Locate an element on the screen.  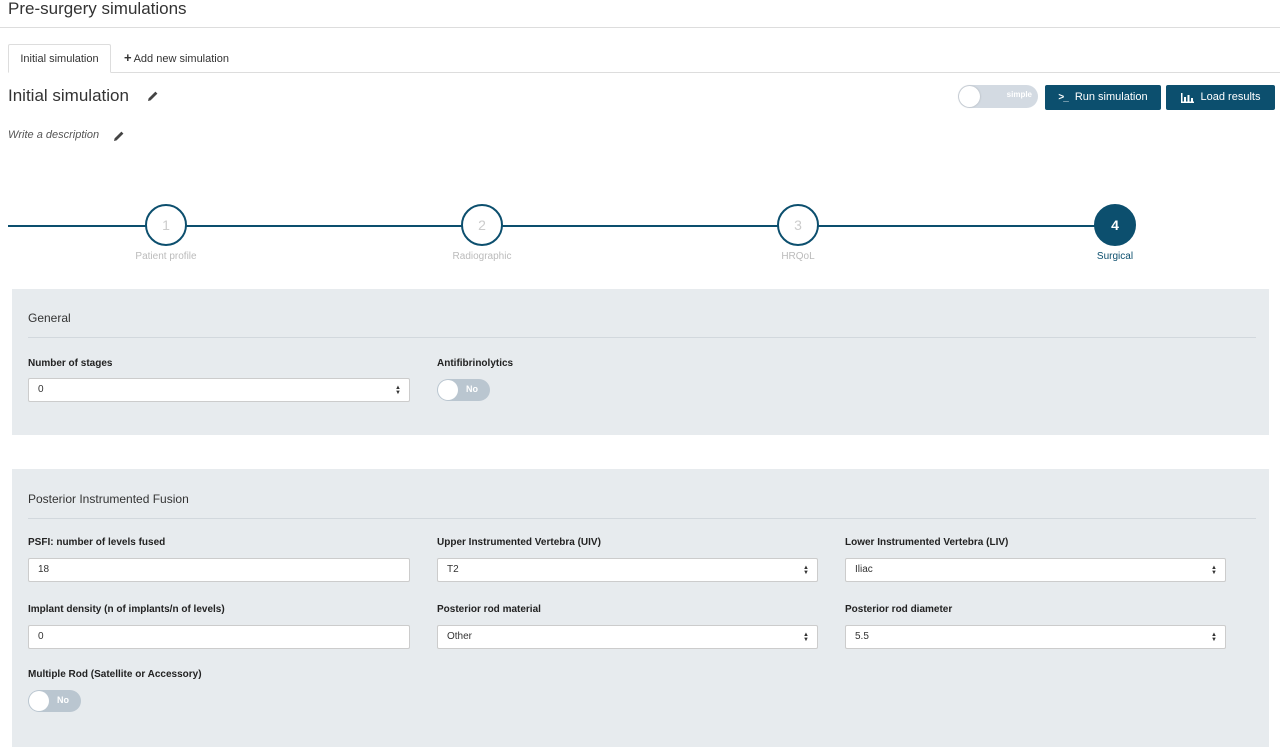
add-simulation-label: Add new simulation is located at coordinates (181, 59).